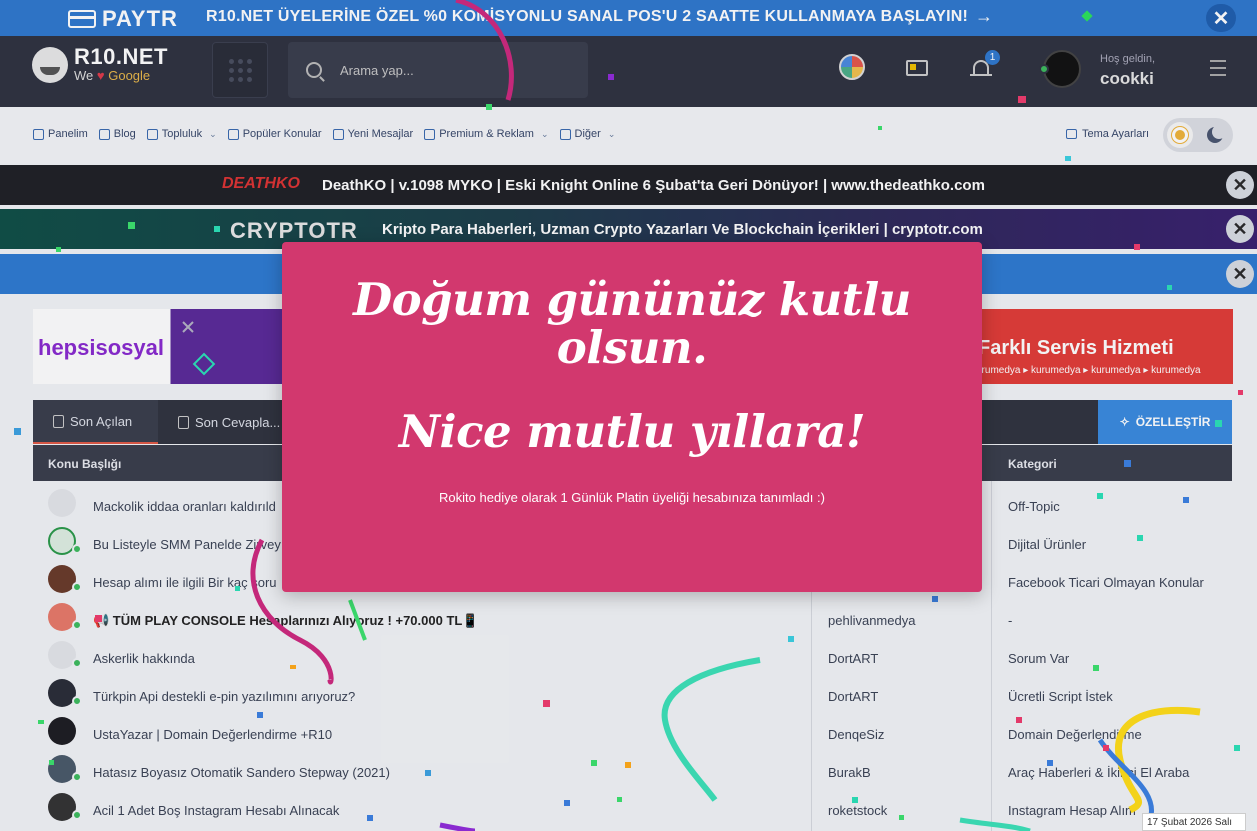 The width and height of the screenshot is (1257, 831). What do you see at coordinates (992, 57) in the screenshot?
I see `notification-badge: 1` at bounding box center [992, 57].